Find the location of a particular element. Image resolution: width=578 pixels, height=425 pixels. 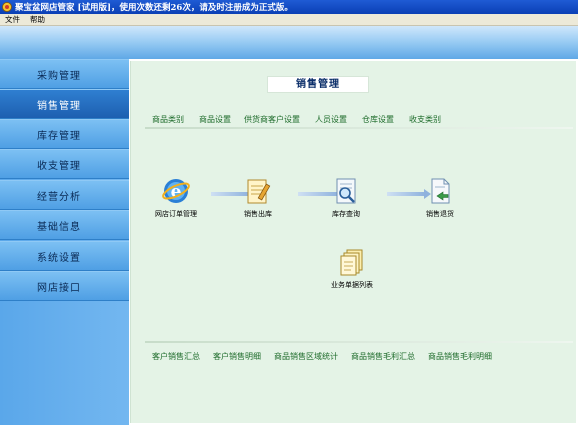

link-product-margin-summary: 商品销售毛利汇总 is located at coordinates (383, 356).